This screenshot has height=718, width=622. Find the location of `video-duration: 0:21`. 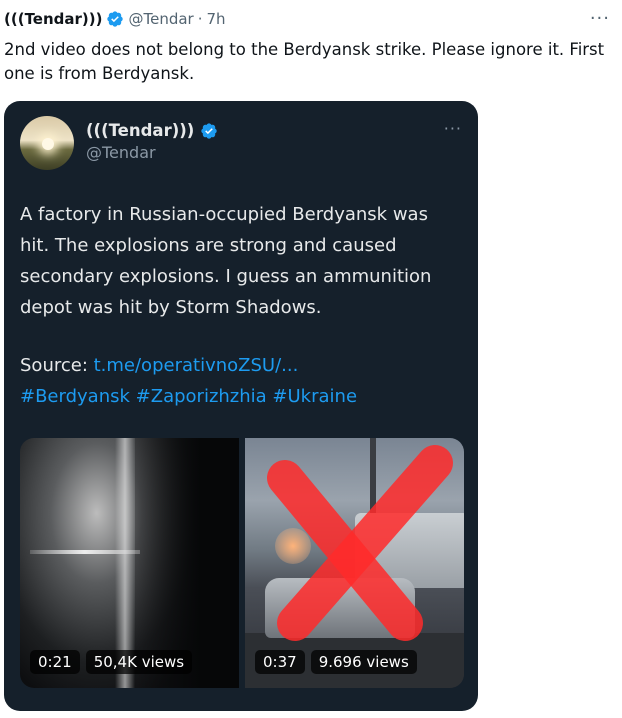

video-duration: 0:21 is located at coordinates (55, 662).